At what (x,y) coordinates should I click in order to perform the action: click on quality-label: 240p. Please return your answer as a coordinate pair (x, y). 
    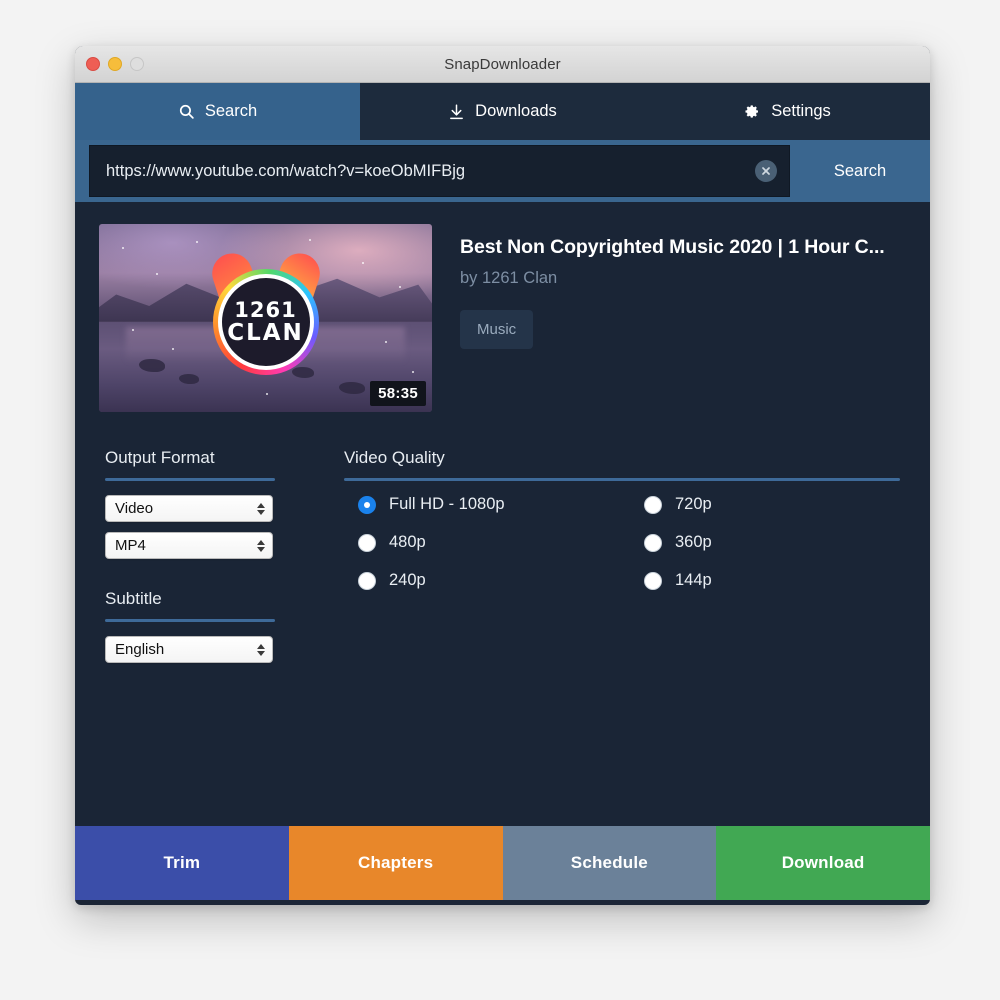
    Looking at the image, I should click on (407, 580).